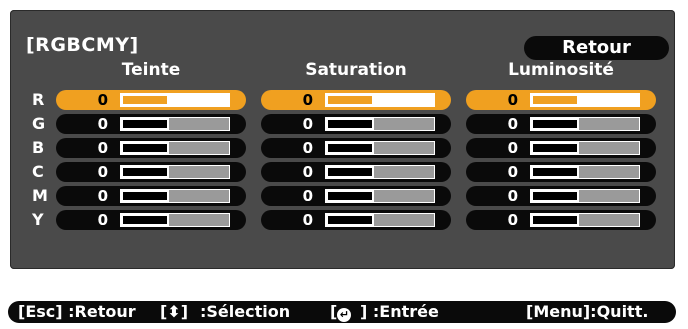 The image size is (688, 329). I want to click on slider-m-hue: 0, so click(151, 196).